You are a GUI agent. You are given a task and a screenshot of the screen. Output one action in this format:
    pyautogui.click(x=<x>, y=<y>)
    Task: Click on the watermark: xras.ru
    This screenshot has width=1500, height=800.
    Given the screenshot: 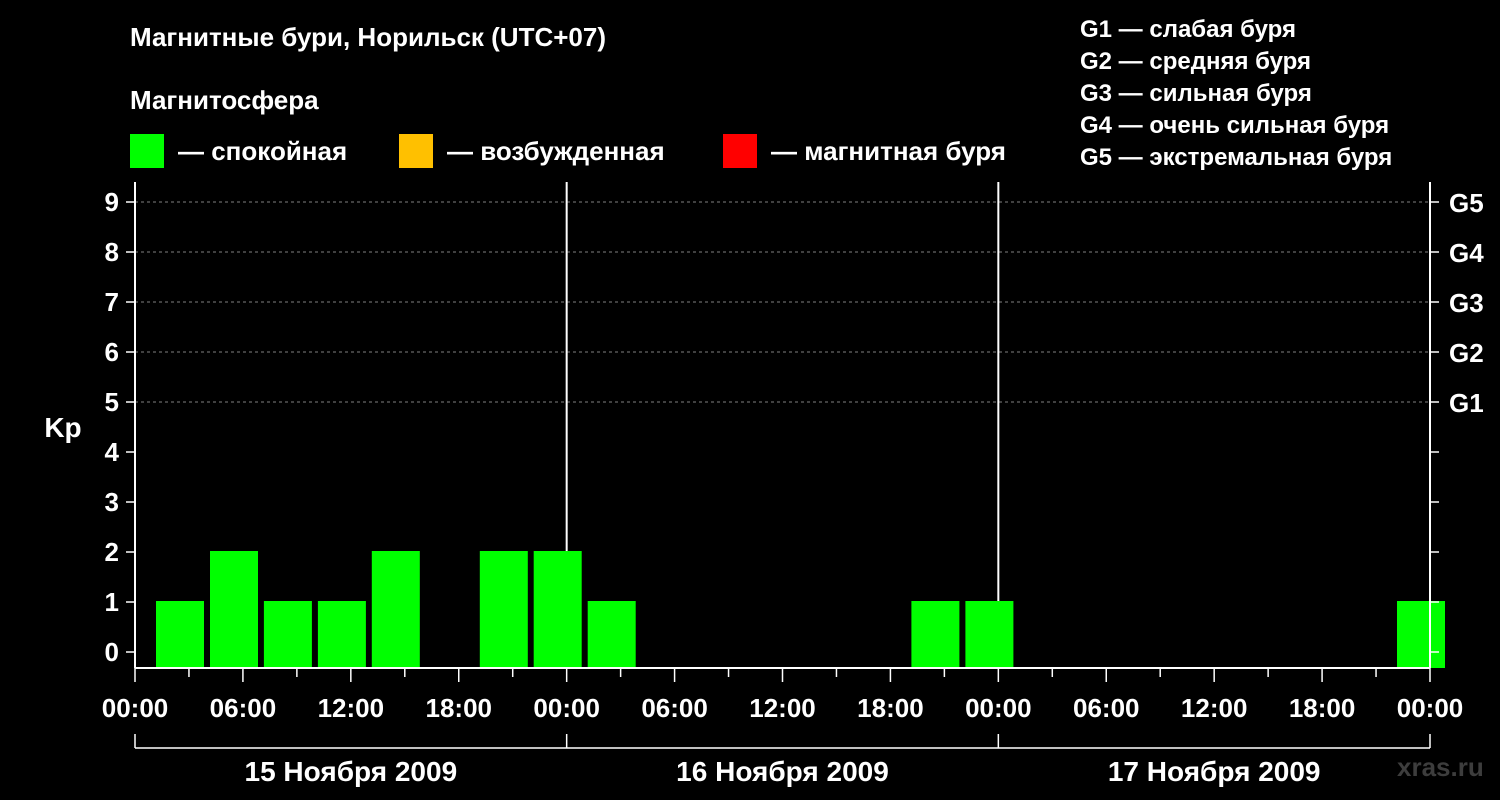 What is the action you would take?
    pyautogui.click(x=1440, y=767)
    